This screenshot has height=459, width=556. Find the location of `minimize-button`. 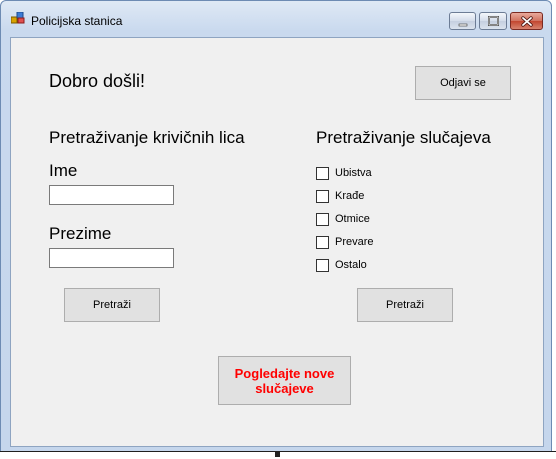

minimize-button is located at coordinates (462, 21).